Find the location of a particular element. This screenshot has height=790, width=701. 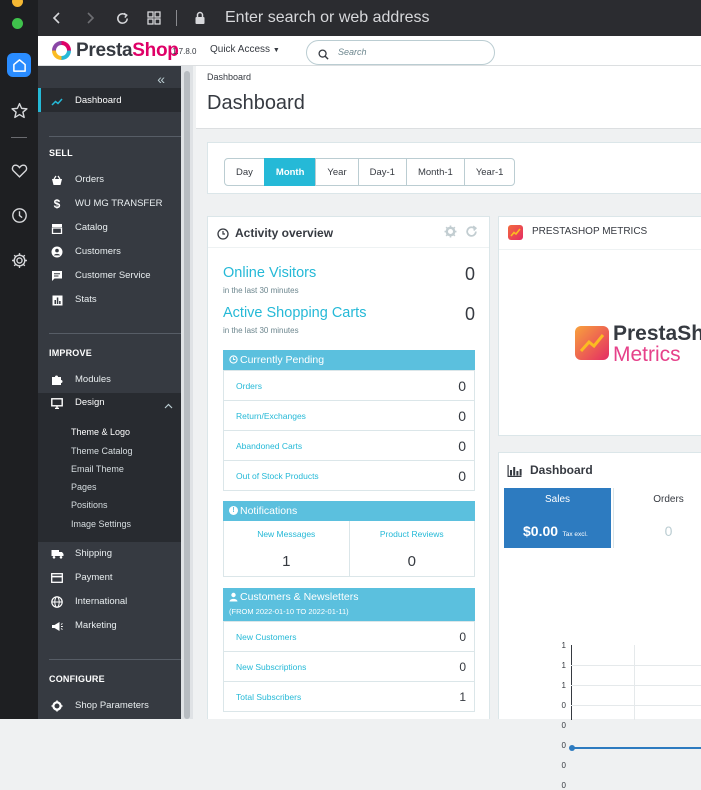

period-day-minus-1-button: Day-1 is located at coordinates (382, 172).